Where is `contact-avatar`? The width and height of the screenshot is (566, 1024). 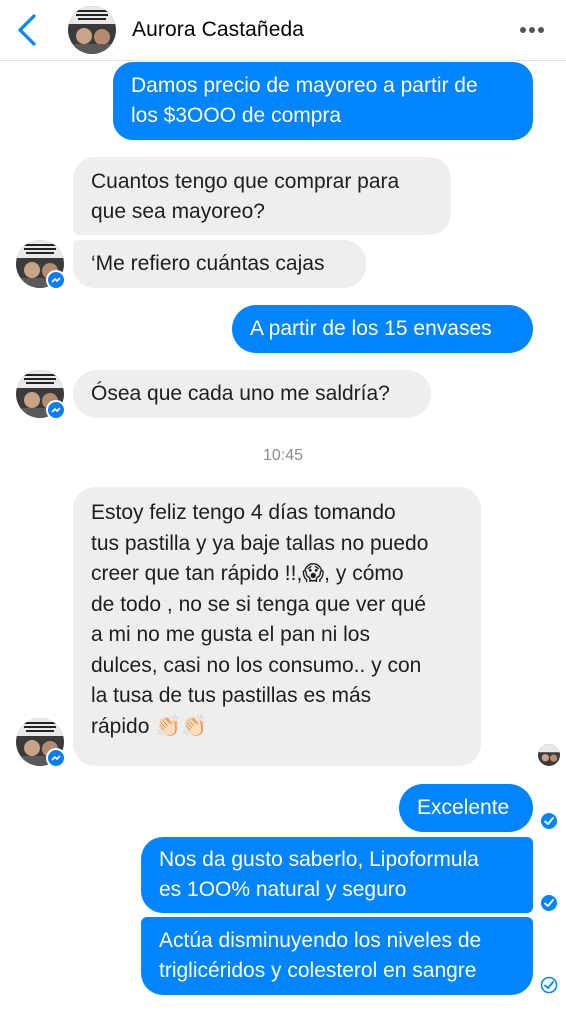 contact-avatar is located at coordinates (92, 30).